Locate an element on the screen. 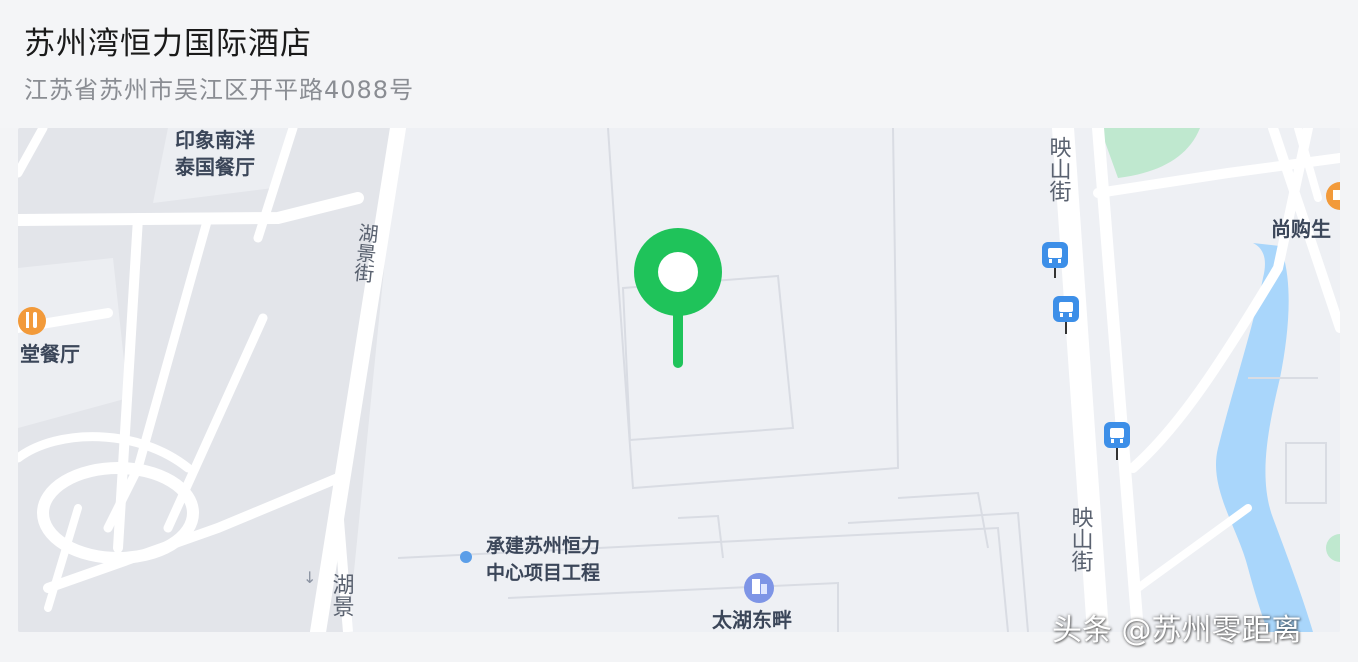 Image resolution: width=1358 pixels, height=662 pixels. restaurant-icon is located at coordinates (32, 321).